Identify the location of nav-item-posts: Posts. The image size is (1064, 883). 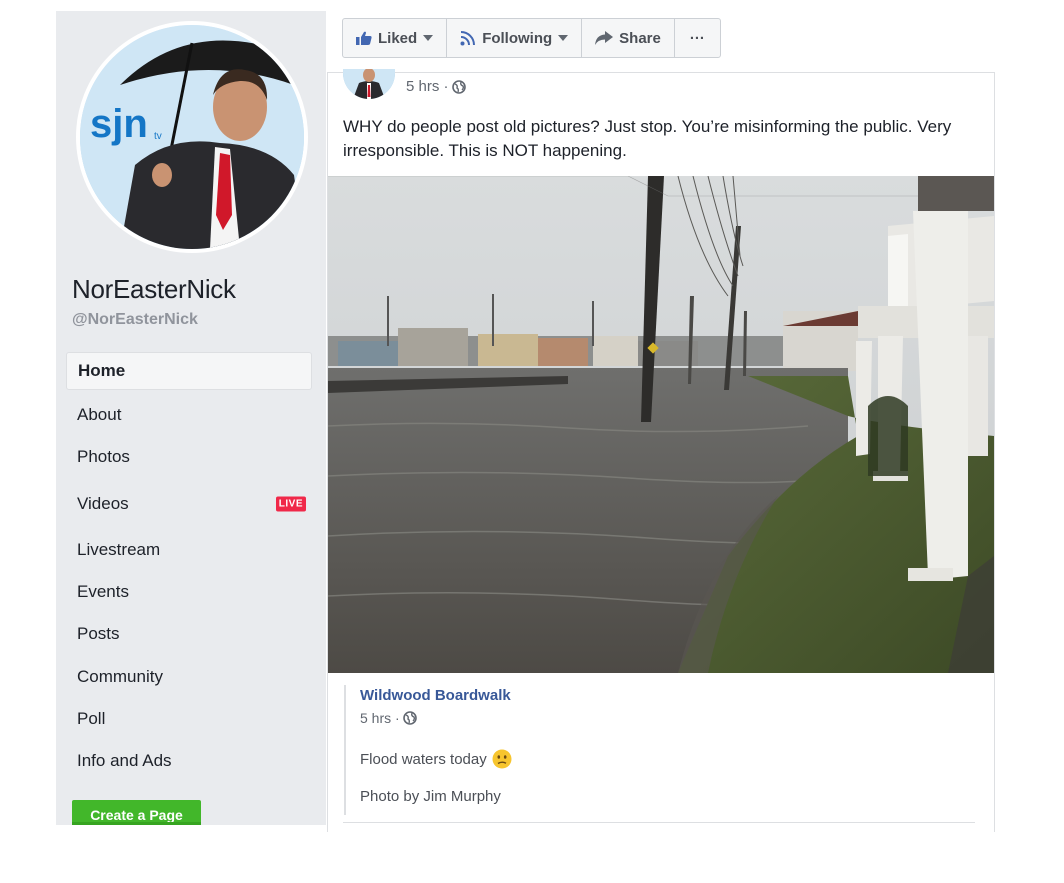
(189, 634).